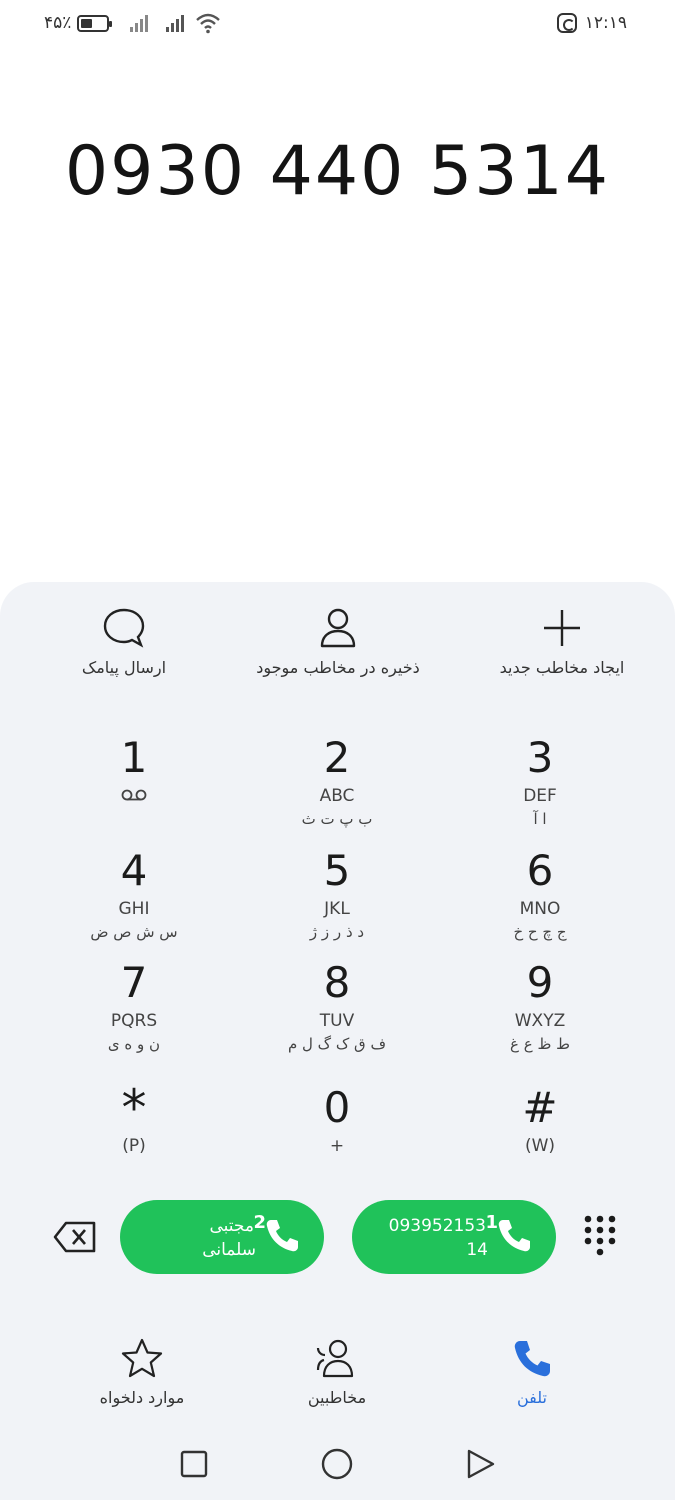 Image resolution: width=675 pixels, height=1500 pixels. Describe the element at coordinates (134, 982) in the screenshot. I see `key-digit: 7` at that location.